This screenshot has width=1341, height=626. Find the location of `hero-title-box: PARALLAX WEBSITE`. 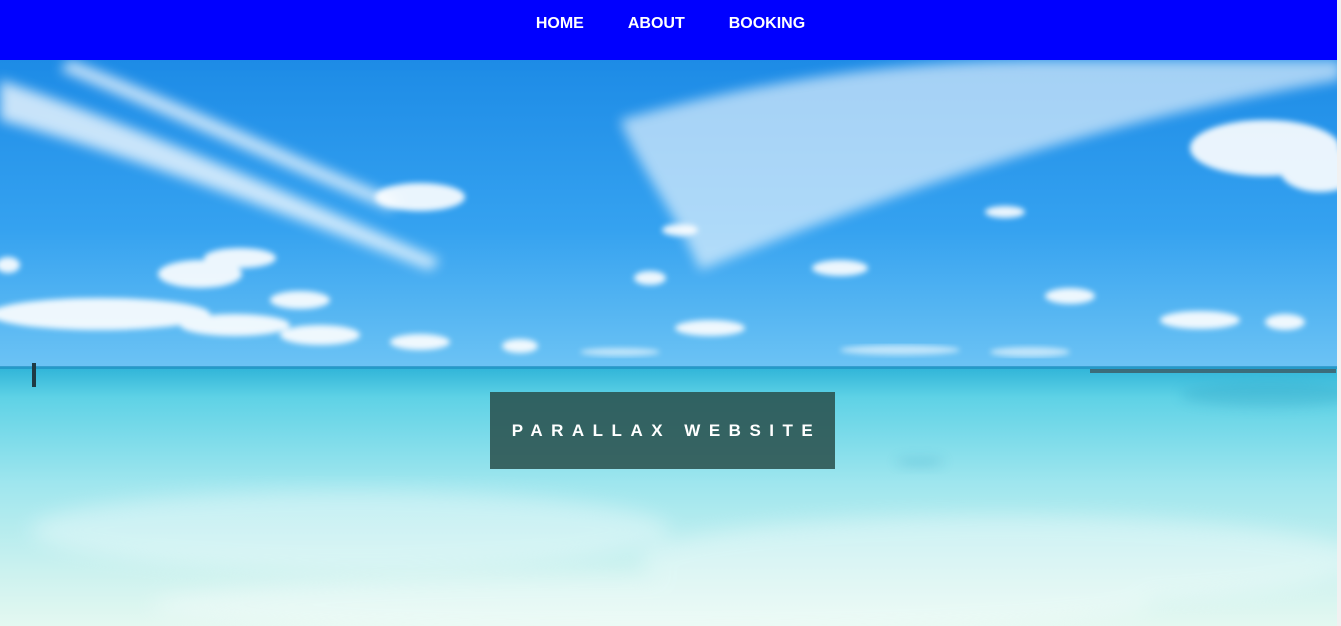

hero-title-box: PARALLAX WEBSITE is located at coordinates (662, 430).